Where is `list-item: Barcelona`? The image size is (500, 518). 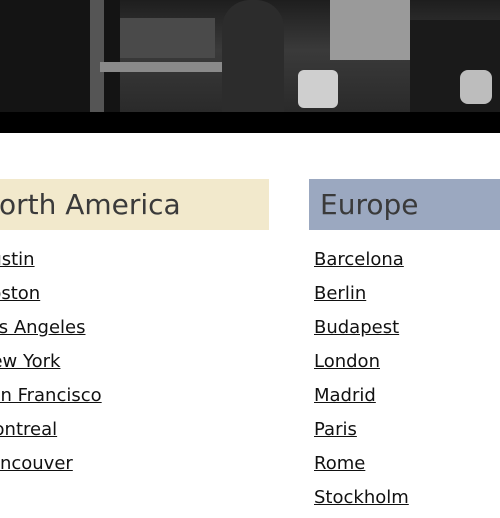 list-item: Barcelona is located at coordinates (361, 263).